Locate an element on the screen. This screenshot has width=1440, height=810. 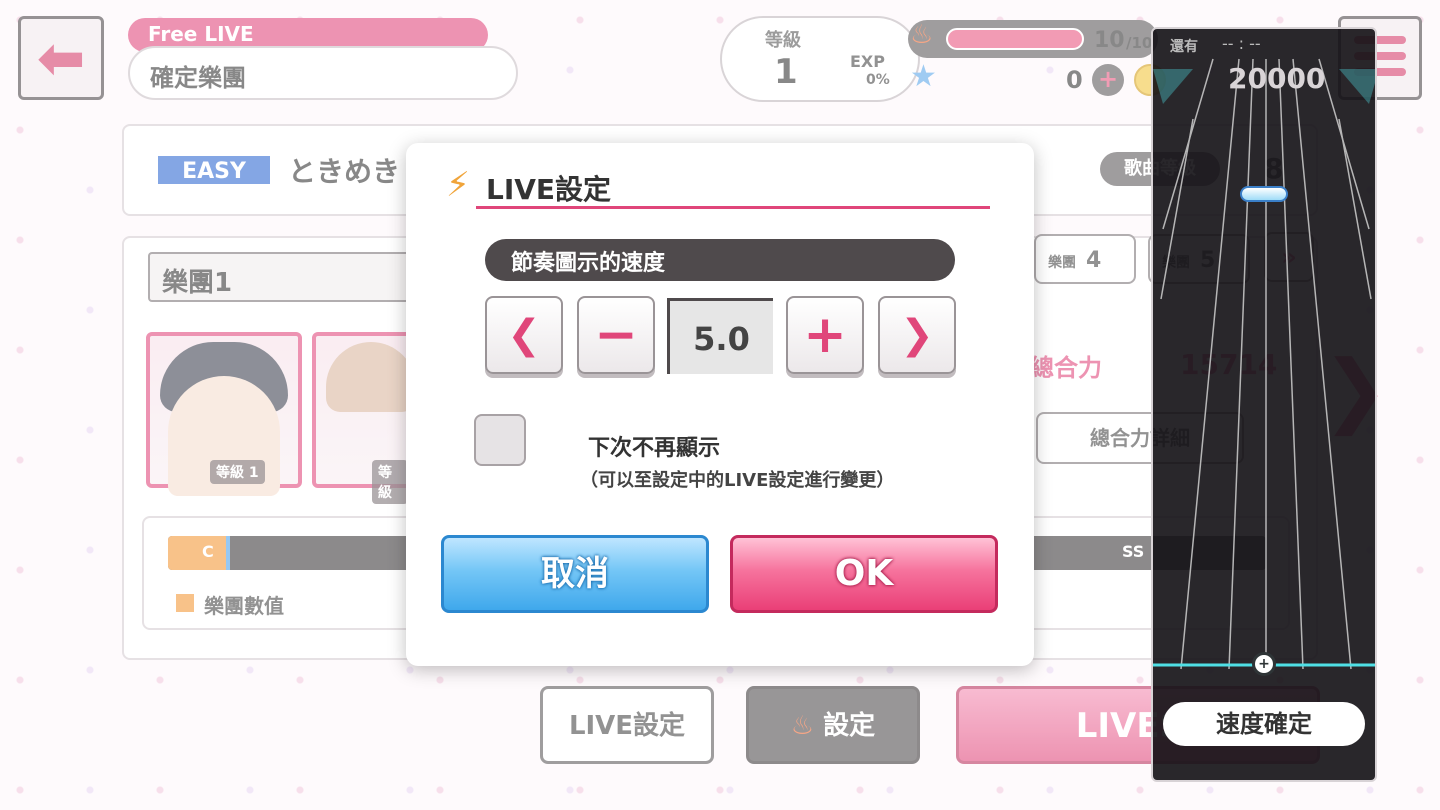
speed-value: 5.0 is located at coordinates (720, 336).